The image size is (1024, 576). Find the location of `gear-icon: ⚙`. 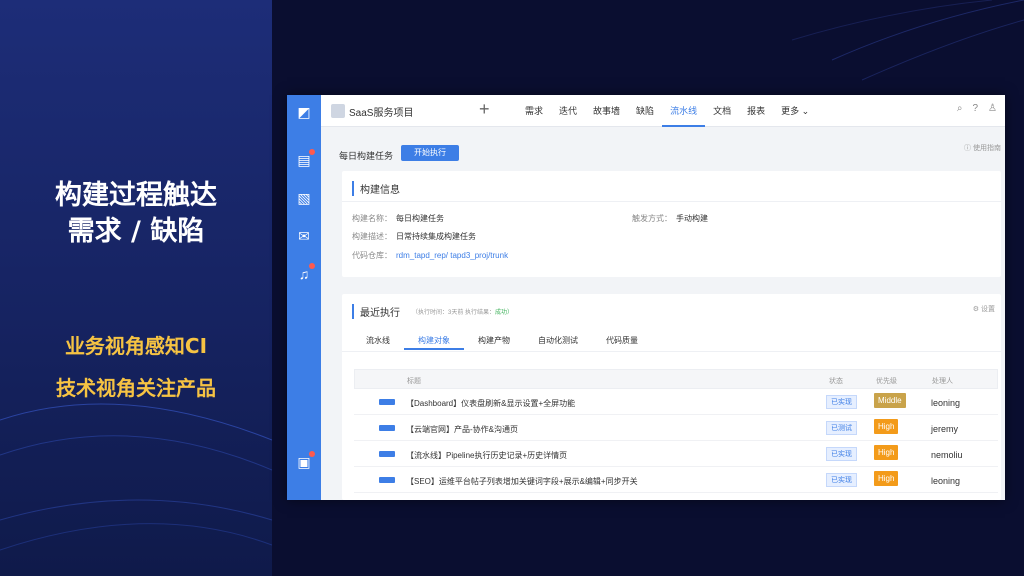

gear-icon: ⚙ is located at coordinates (976, 309).